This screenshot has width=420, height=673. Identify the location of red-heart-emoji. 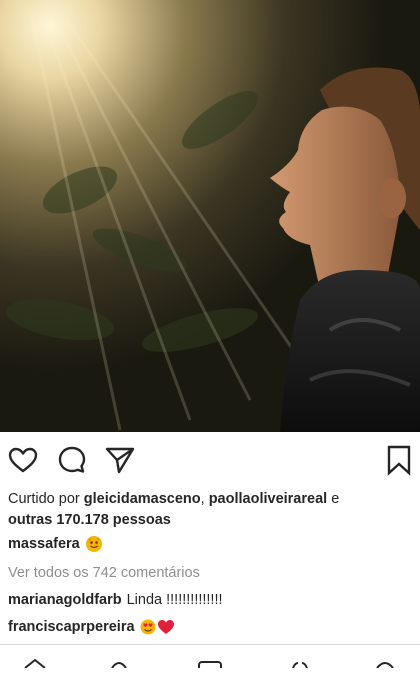
(166, 627).